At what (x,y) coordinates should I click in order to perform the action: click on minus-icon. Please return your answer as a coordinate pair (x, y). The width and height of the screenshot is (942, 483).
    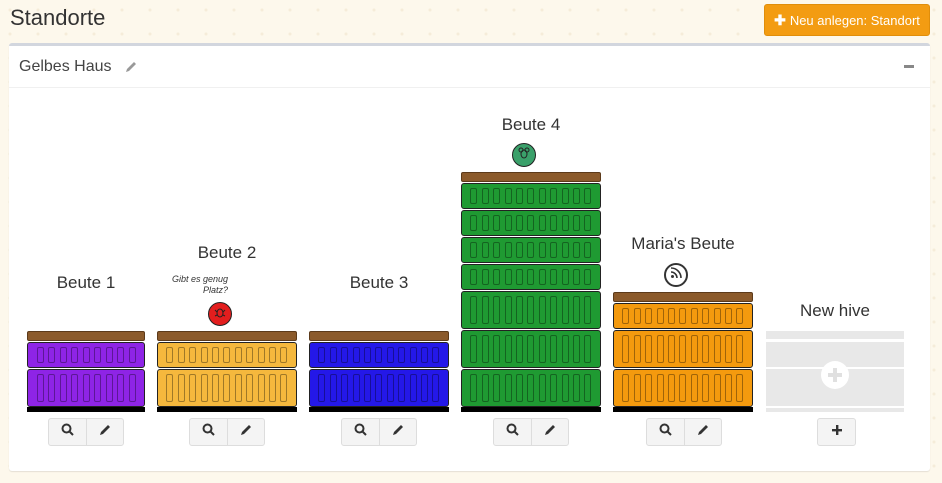
    Looking at the image, I should click on (909, 66).